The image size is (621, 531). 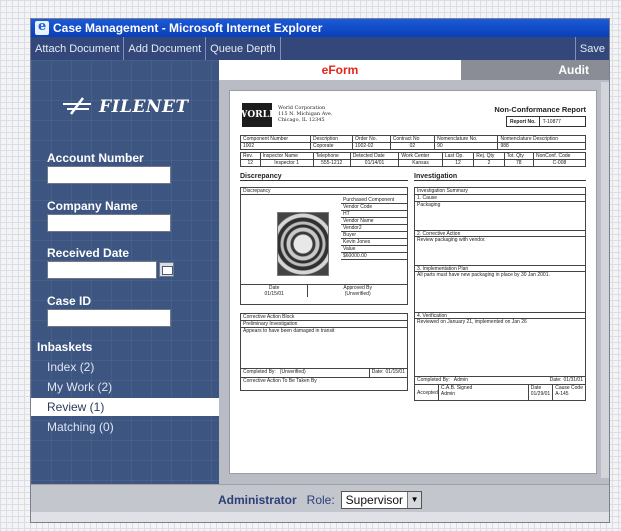 I want to click on report-number-box: Report No. T-10877, so click(x=546, y=121).